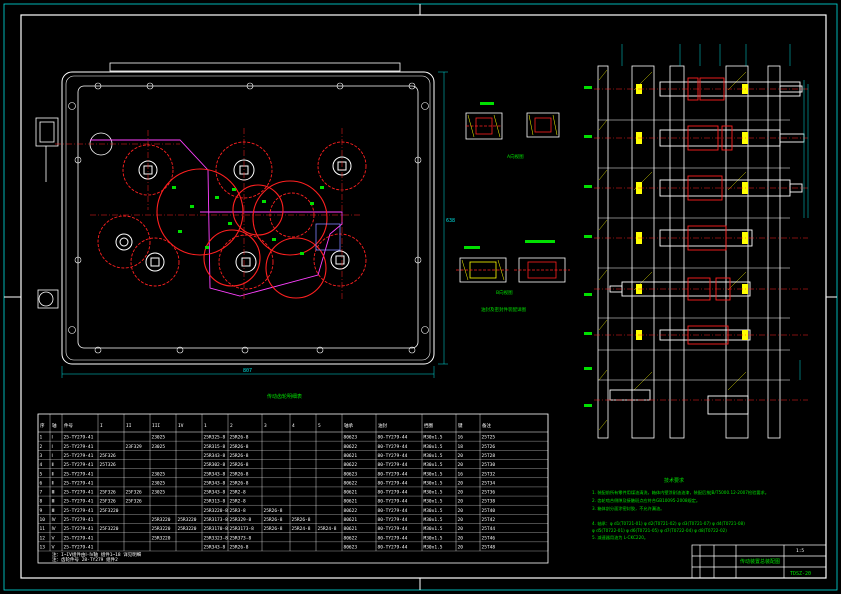 The height and width of the screenshot is (594, 841). Describe the element at coordinates (489, 548) in the screenshot. I see `table-cell: 25T48` at that location.